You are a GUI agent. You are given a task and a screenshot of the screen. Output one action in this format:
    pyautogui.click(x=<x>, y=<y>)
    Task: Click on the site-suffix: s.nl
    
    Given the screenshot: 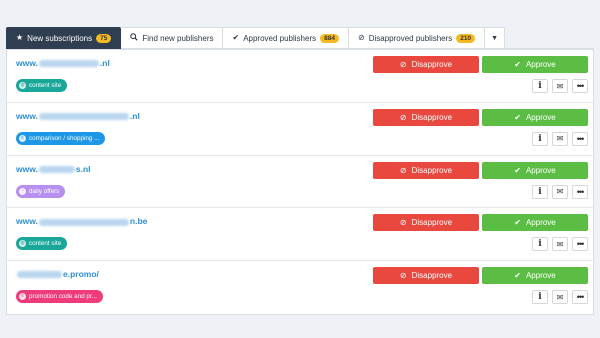 What is the action you would take?
    pyautogui.click(x=83, y=168)
    